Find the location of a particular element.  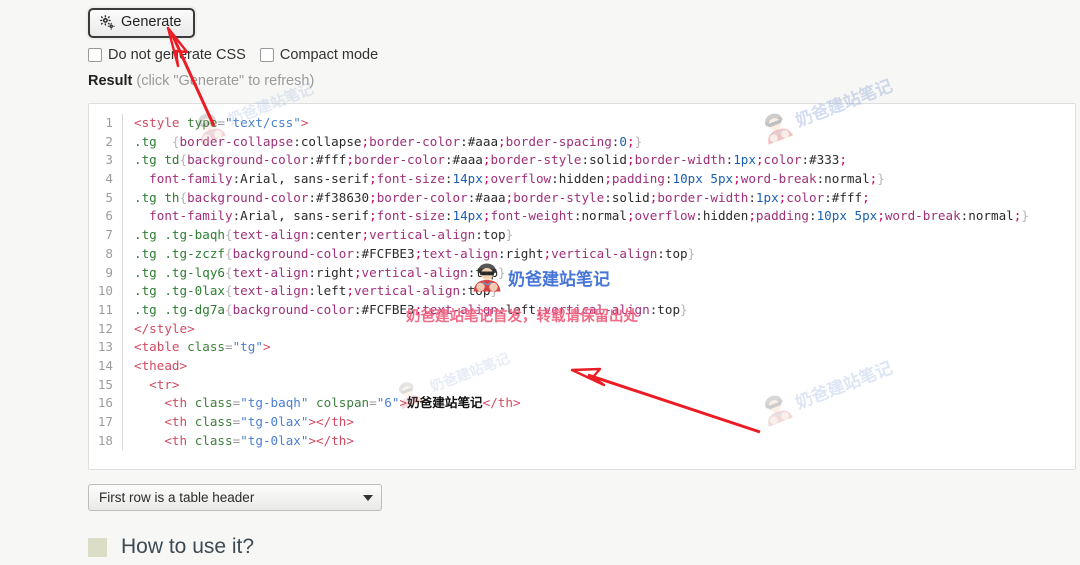

code-line-content: <style type="text/css"> is located at coordinates (215, 123).